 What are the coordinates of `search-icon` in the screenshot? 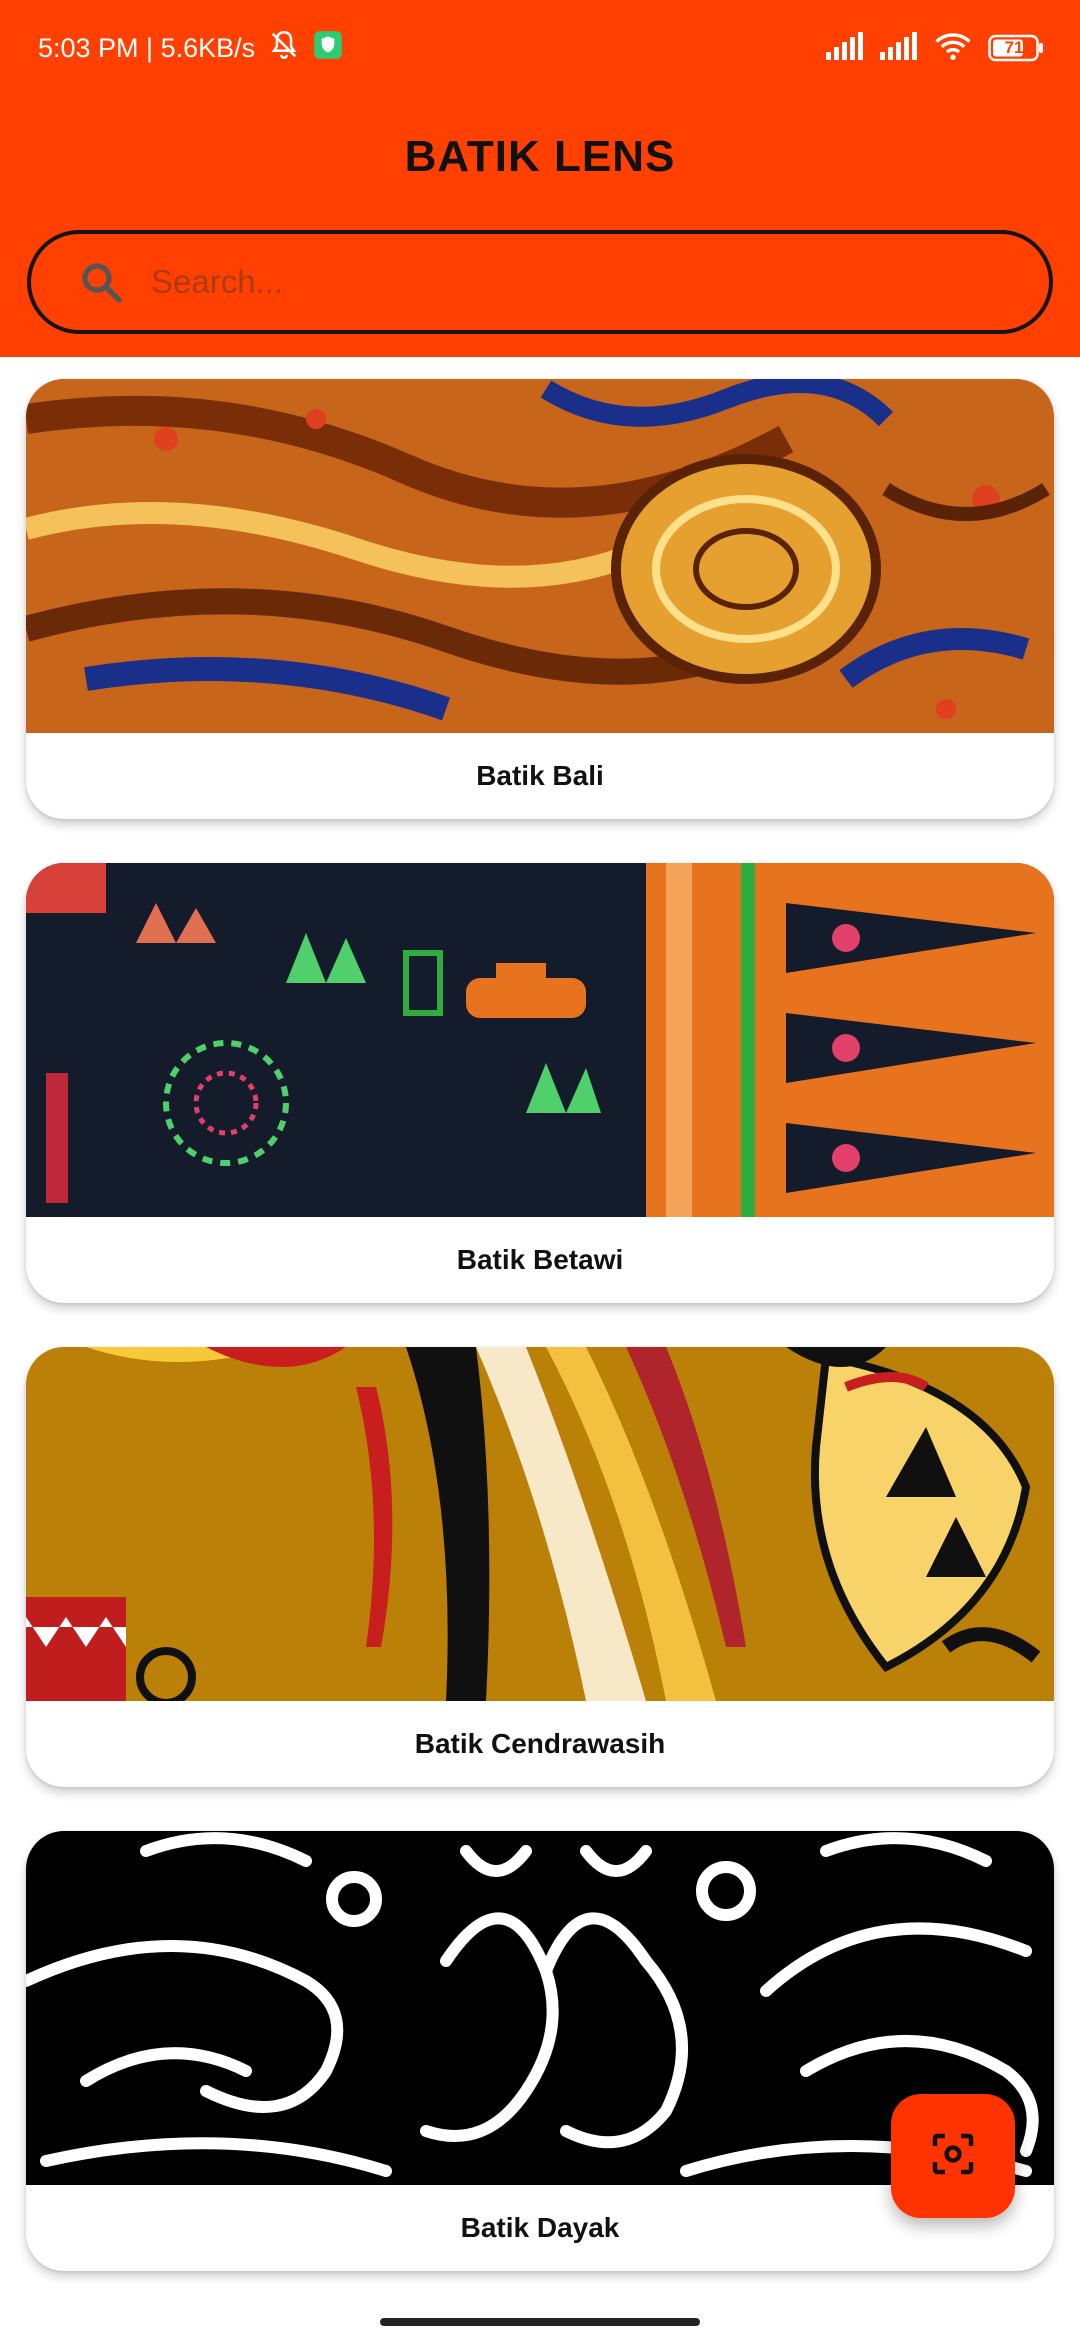 It's located at (101, 282).